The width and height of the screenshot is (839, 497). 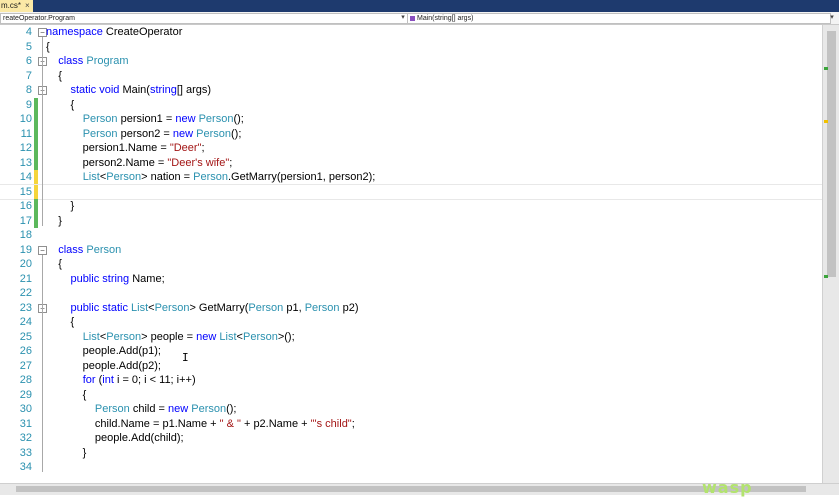 What do you see at coordinates (25, 235) in the screenshot?
I see `line-number: 18` at bounding box center [25, 235].